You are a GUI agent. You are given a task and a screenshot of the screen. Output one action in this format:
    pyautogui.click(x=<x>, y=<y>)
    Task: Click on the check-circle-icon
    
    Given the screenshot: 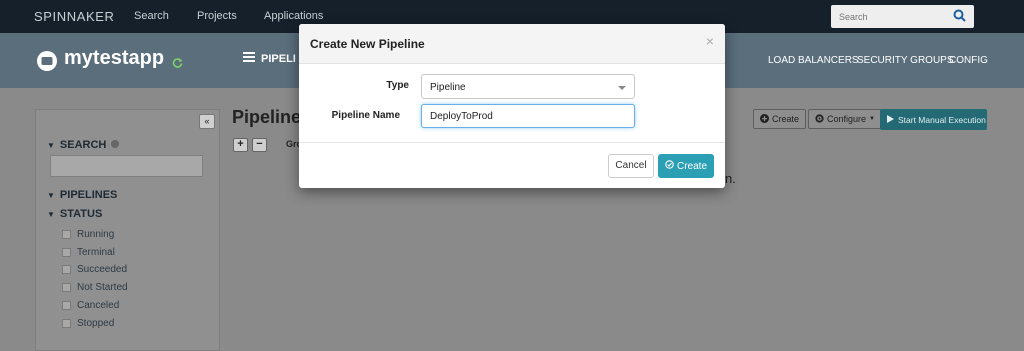 What is the action you would take?
    pyautogui.click(x=669, y=166)
    